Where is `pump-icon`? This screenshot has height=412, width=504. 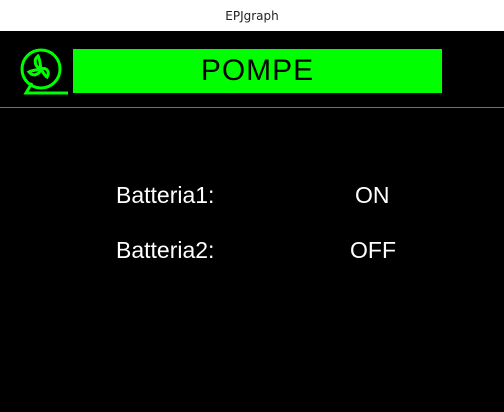
pump-icon is located at coordinates (42, 71).